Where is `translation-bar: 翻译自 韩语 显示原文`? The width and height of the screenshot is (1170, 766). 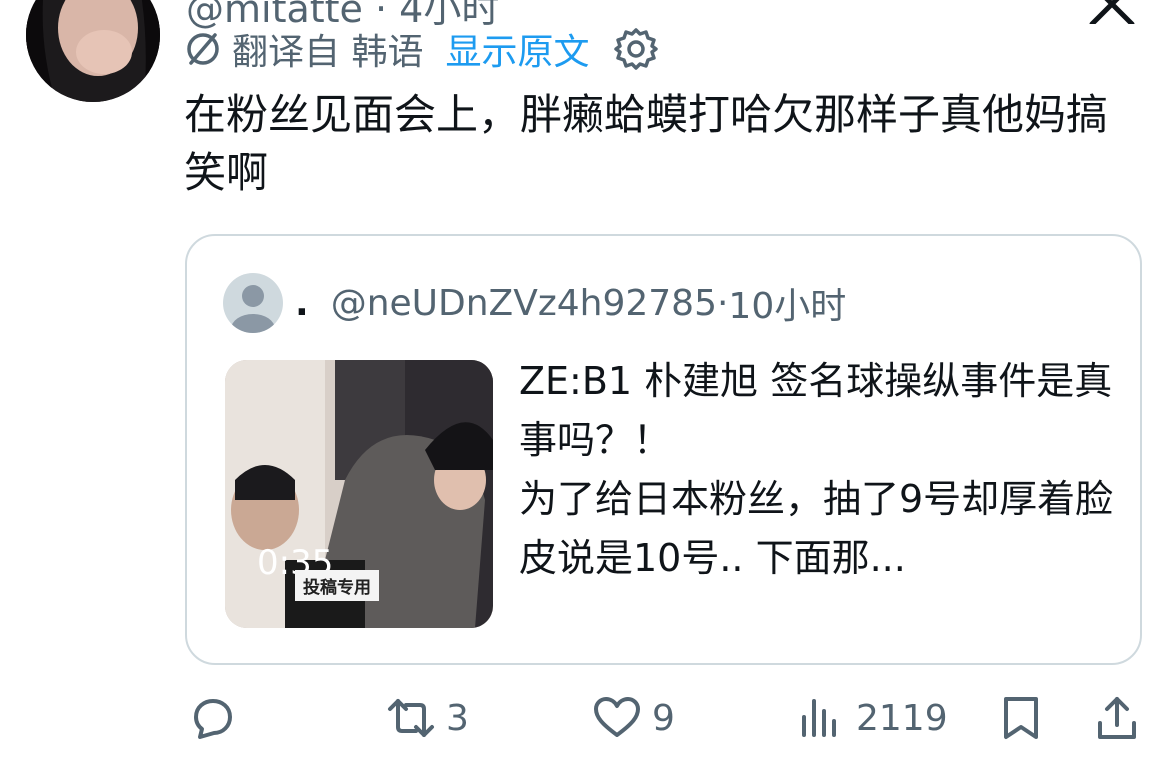
translation-bar: 翻译自 韩语 显示原文 is located at coordinates (421, 49).